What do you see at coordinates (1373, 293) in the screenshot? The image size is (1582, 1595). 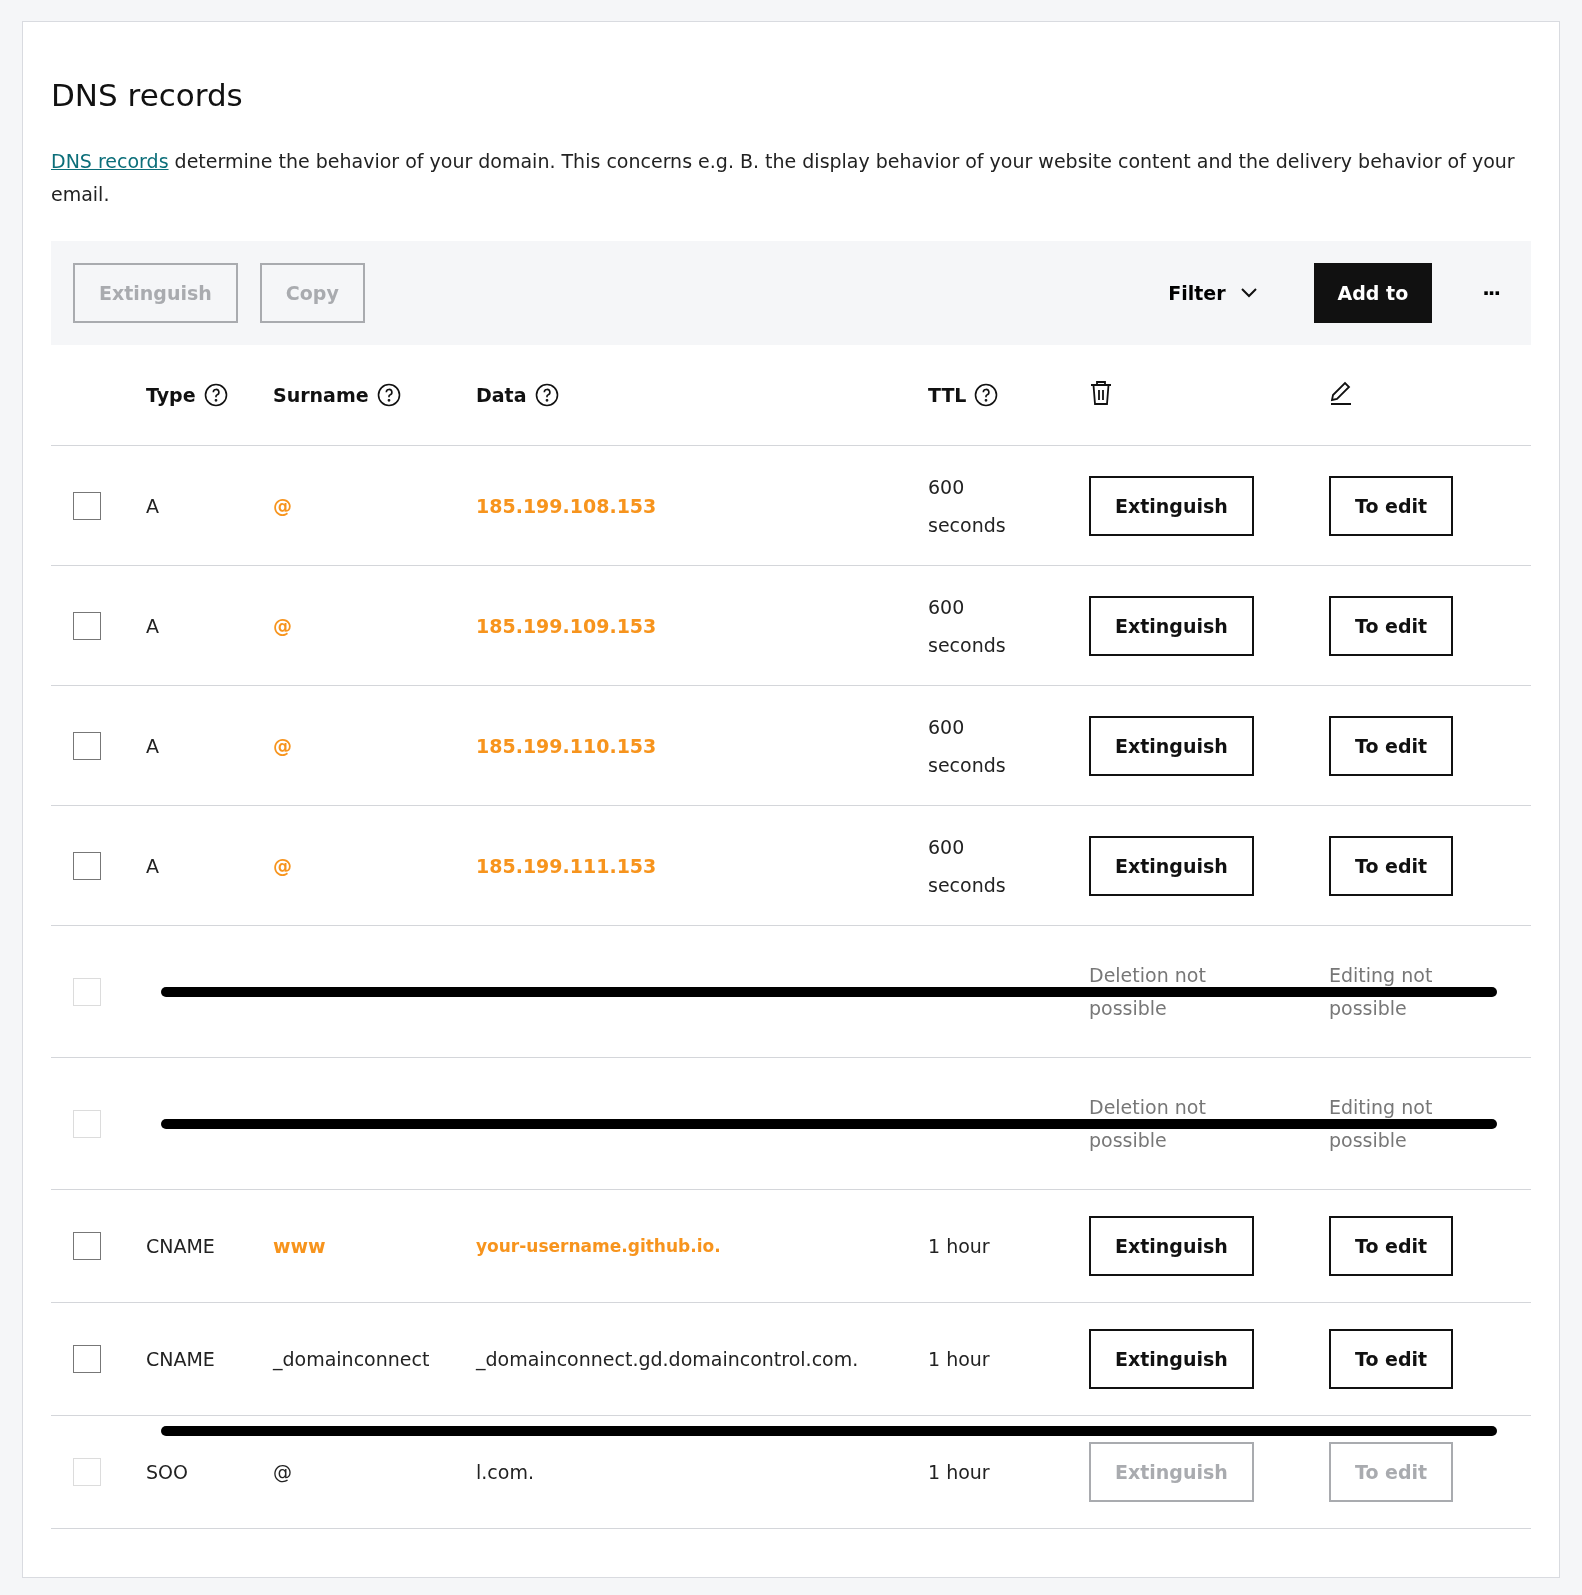 I see `add-button: Add to` at bounding box center [1373, 293].